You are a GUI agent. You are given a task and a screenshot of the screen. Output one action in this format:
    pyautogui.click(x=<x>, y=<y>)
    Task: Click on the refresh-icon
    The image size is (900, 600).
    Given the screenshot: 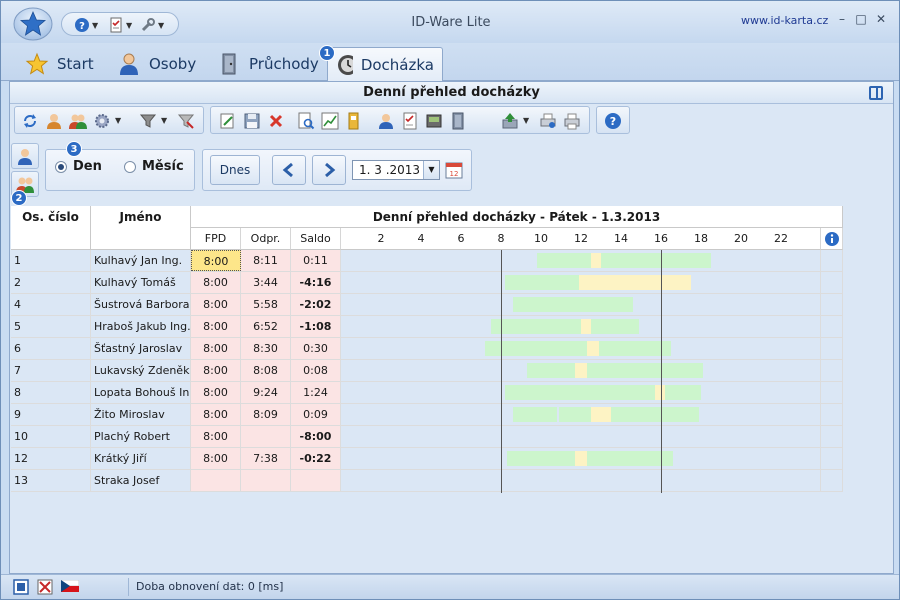 What is the action you would take?
    pyautogui.click(x=30, y=121)
    